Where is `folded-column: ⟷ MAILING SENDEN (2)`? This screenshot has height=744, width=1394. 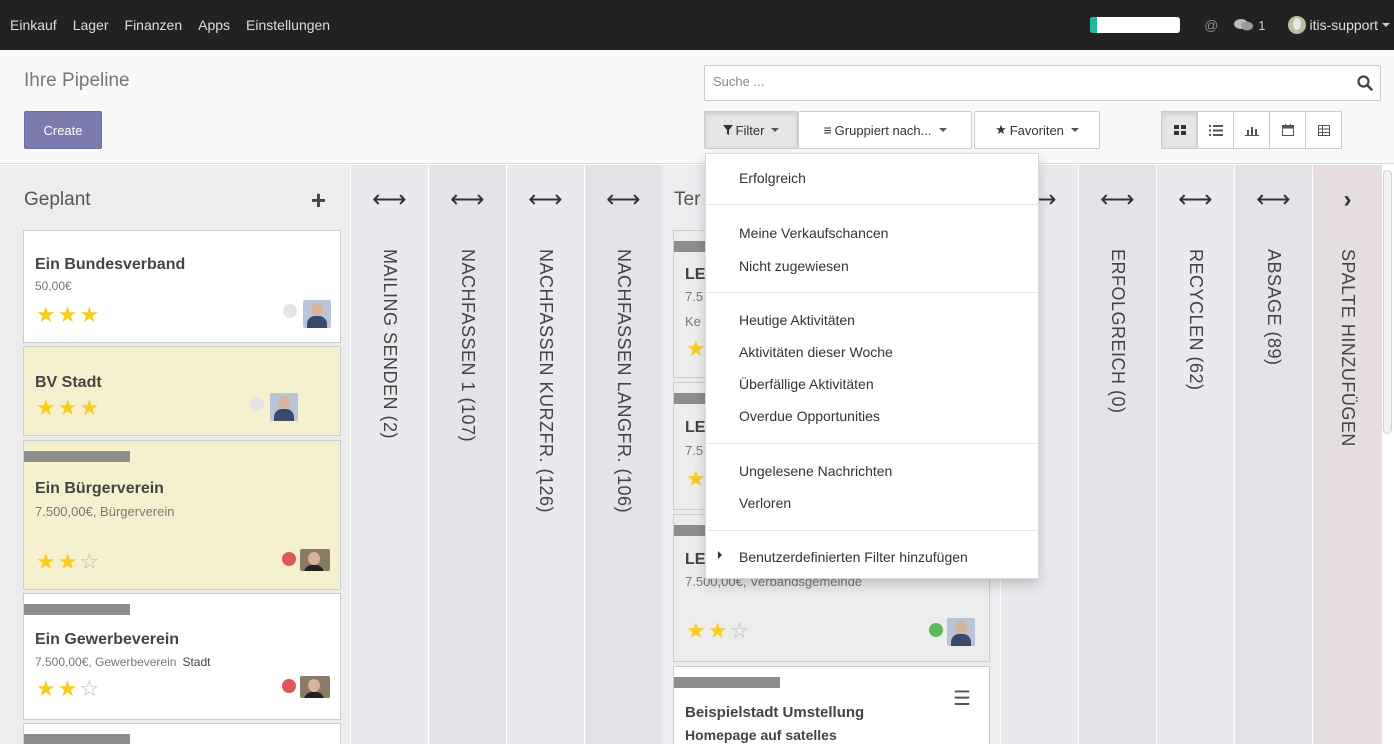
folded-column: ⟷ MAILING SENDEN (2) is located at coordinates (389, 454).